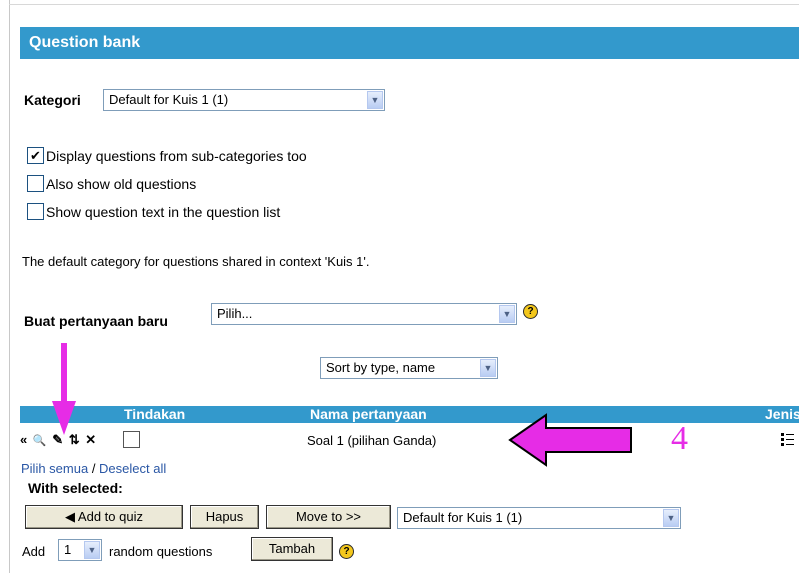 The height and width of the screenshot is (573, 799). I want to click on frame-border-left, so click(9, 286).